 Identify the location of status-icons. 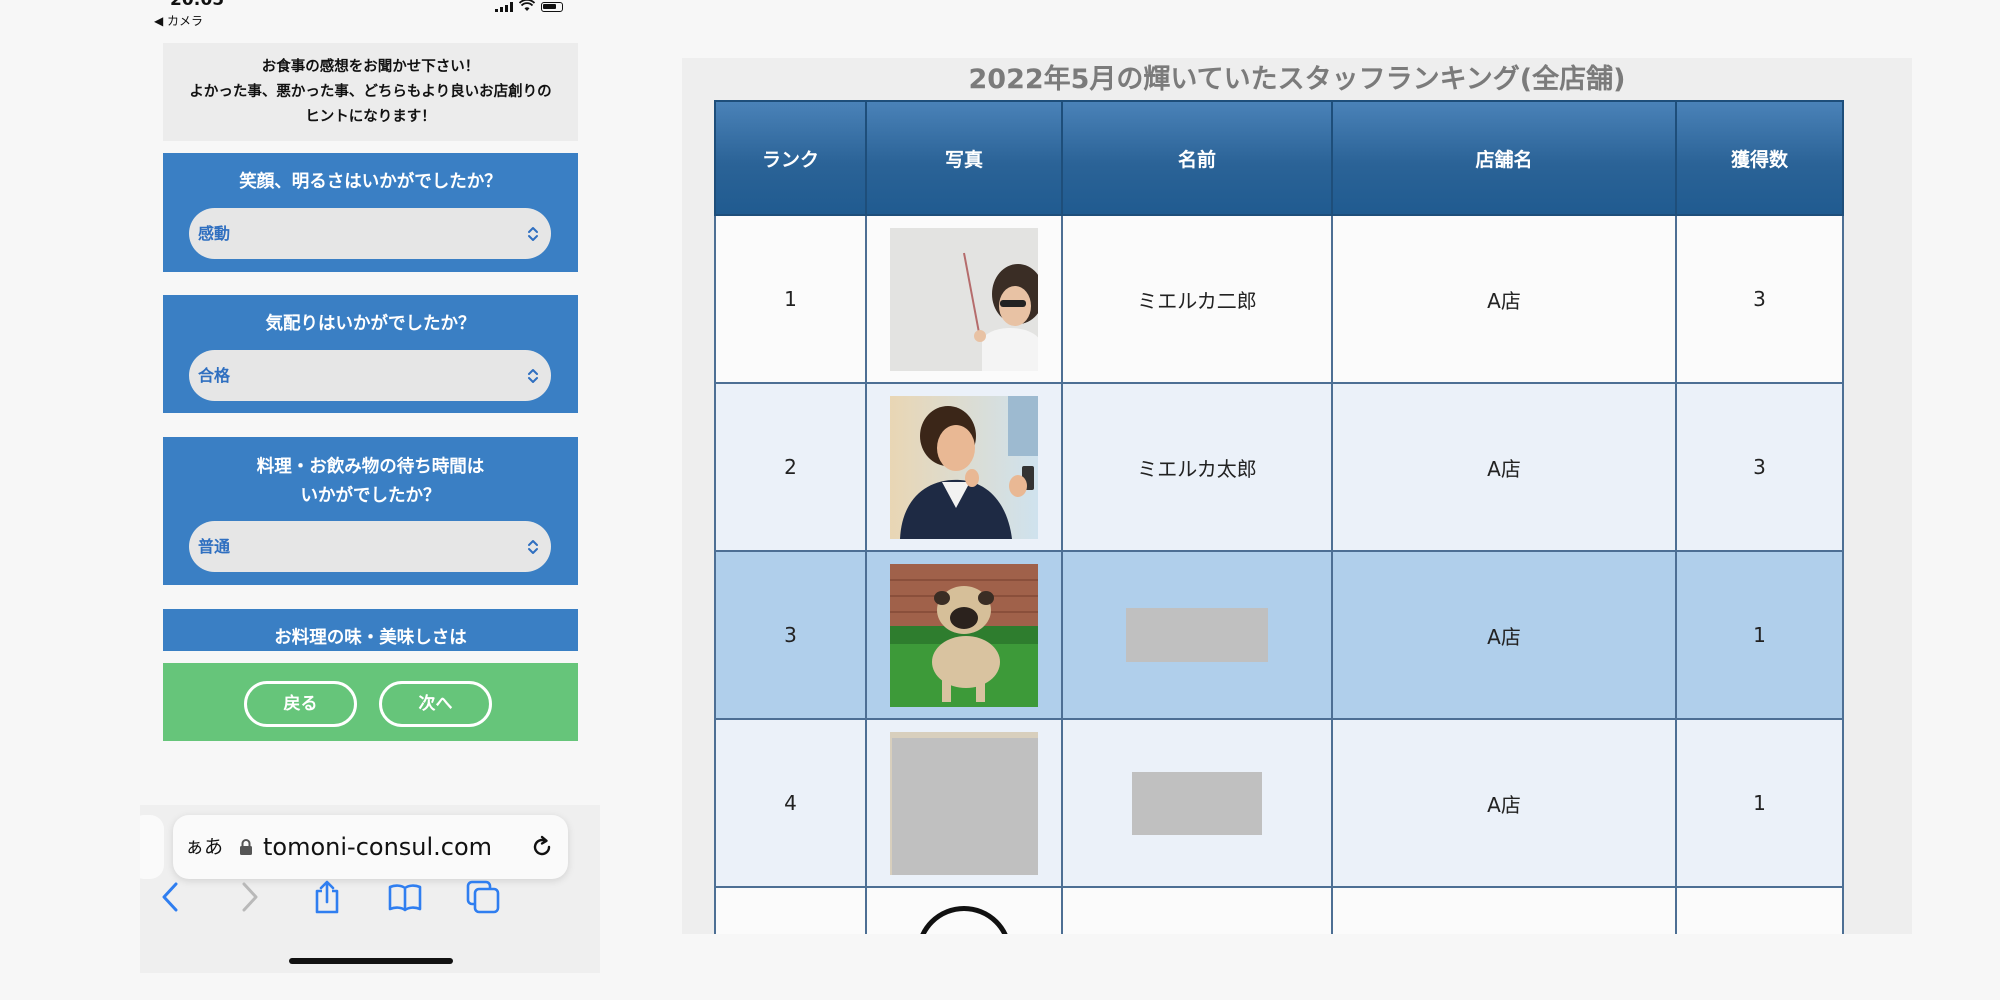
(529, 6).